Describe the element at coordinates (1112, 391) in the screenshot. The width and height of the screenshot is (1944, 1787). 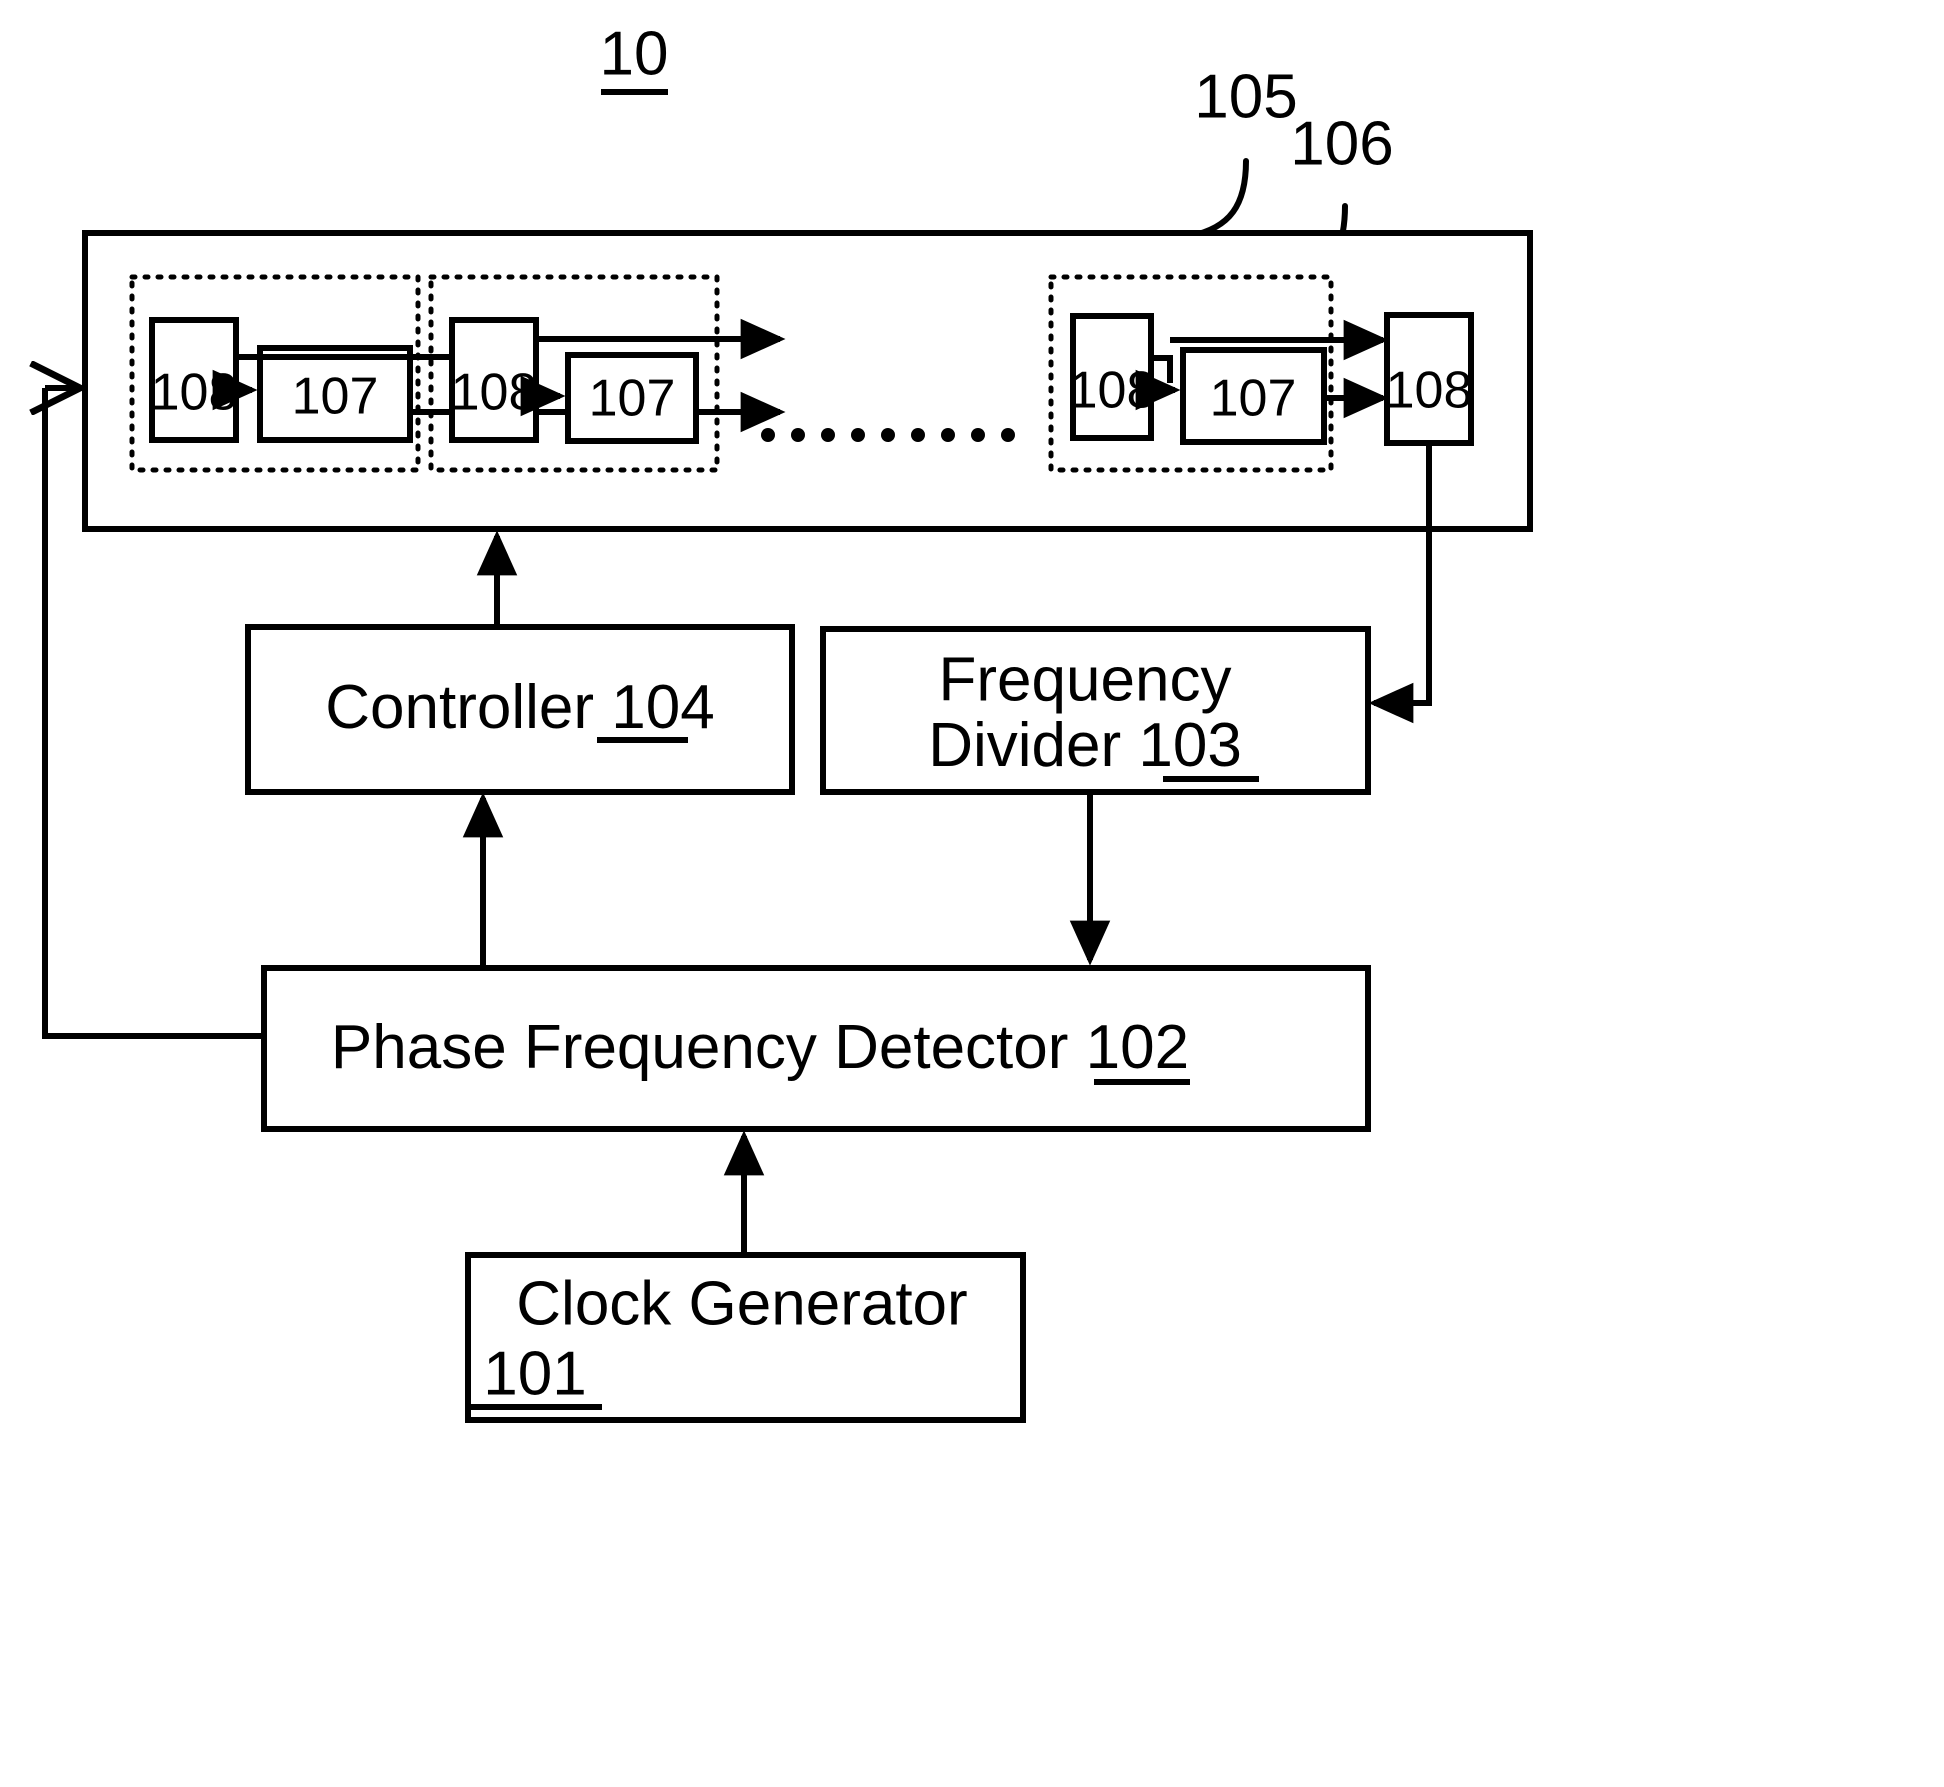
I see `delay-stage-n-interpolator-label: 108` at that location.